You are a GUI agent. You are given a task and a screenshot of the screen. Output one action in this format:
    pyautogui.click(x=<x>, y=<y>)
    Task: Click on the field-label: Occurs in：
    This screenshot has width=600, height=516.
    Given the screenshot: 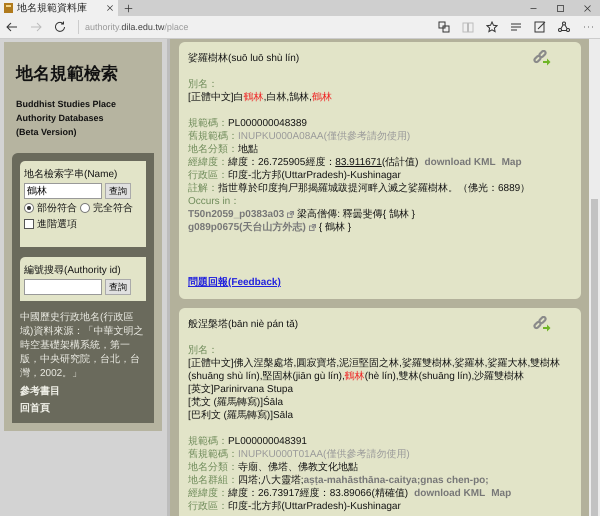 What is the action you would take?
    pyautogui.click(x=215, y=201)
    